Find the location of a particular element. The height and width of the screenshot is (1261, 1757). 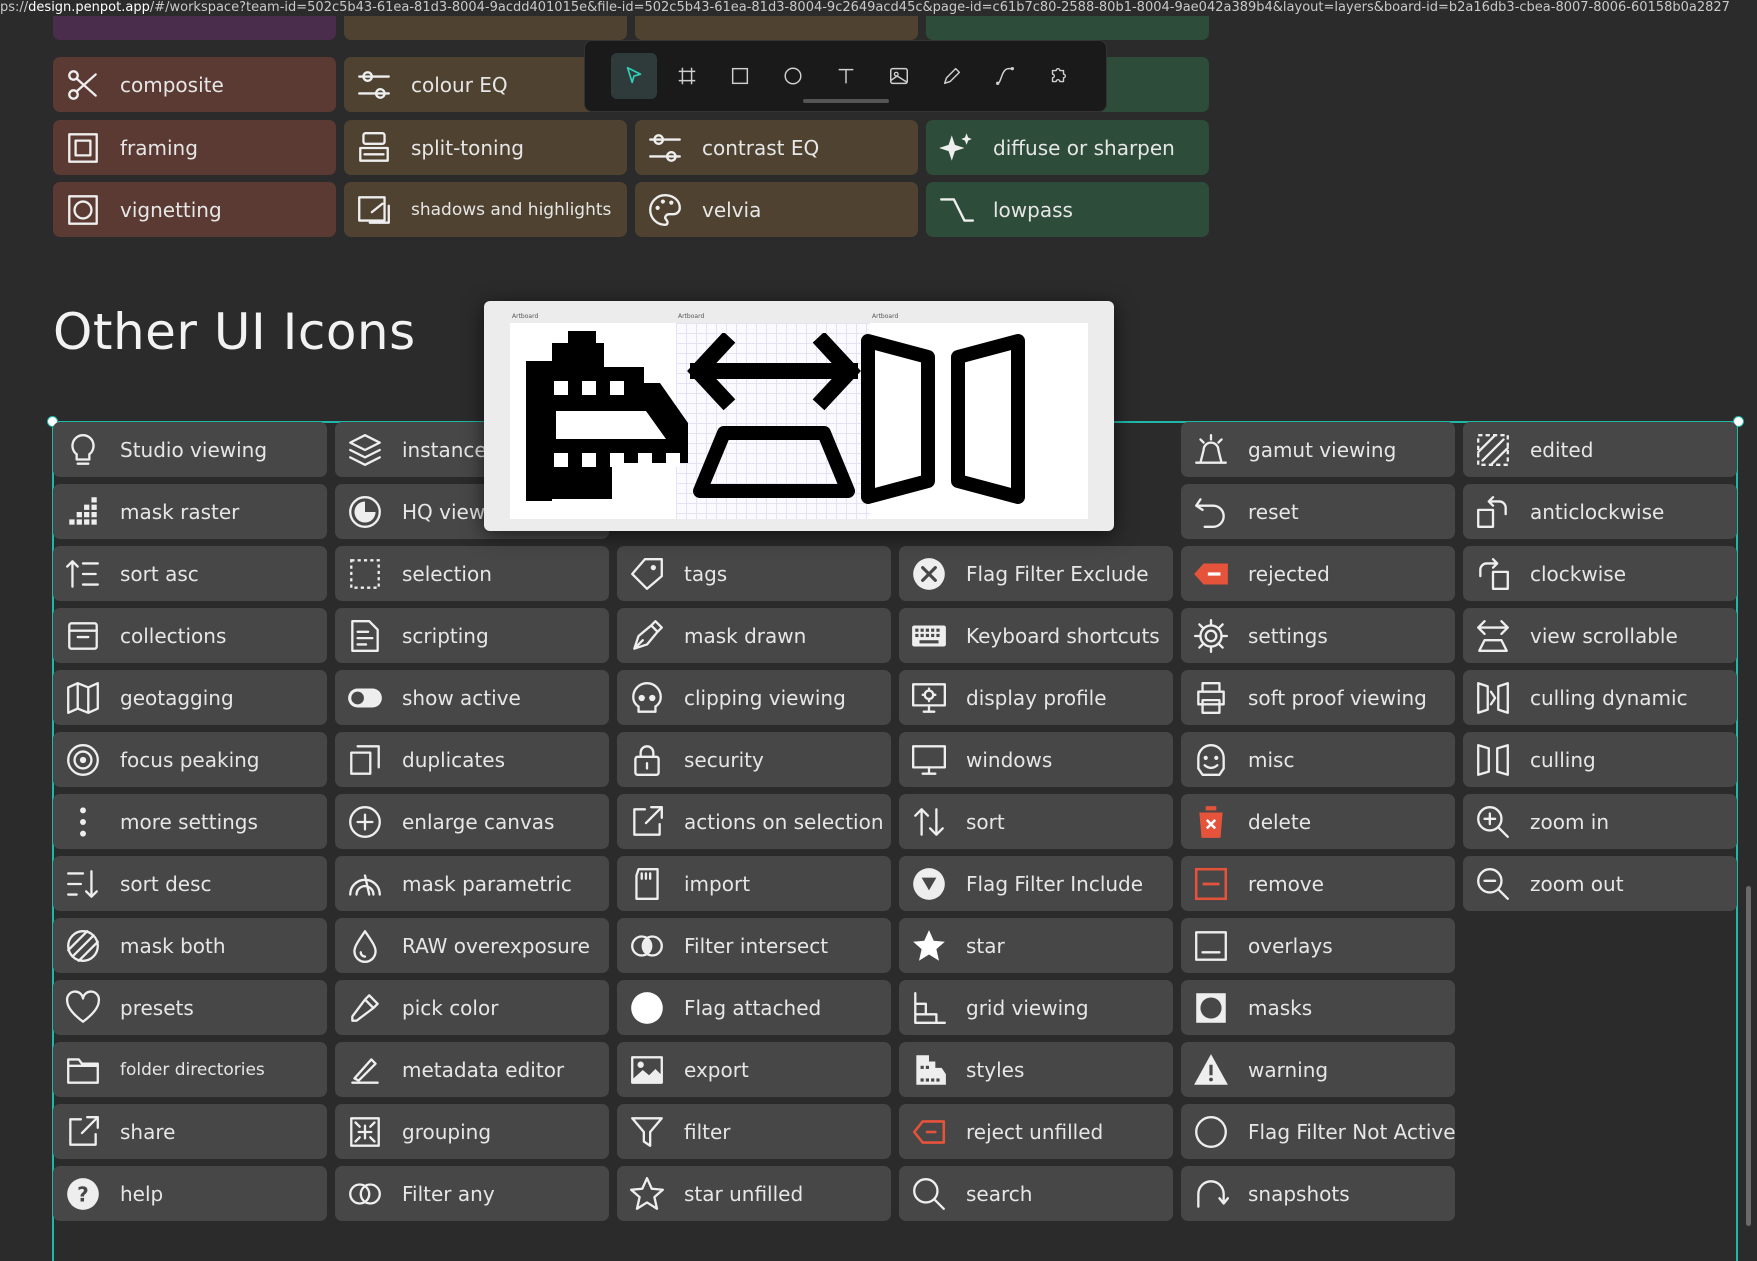

icon-tile: Filter any is located at coordinates (472, 1193).